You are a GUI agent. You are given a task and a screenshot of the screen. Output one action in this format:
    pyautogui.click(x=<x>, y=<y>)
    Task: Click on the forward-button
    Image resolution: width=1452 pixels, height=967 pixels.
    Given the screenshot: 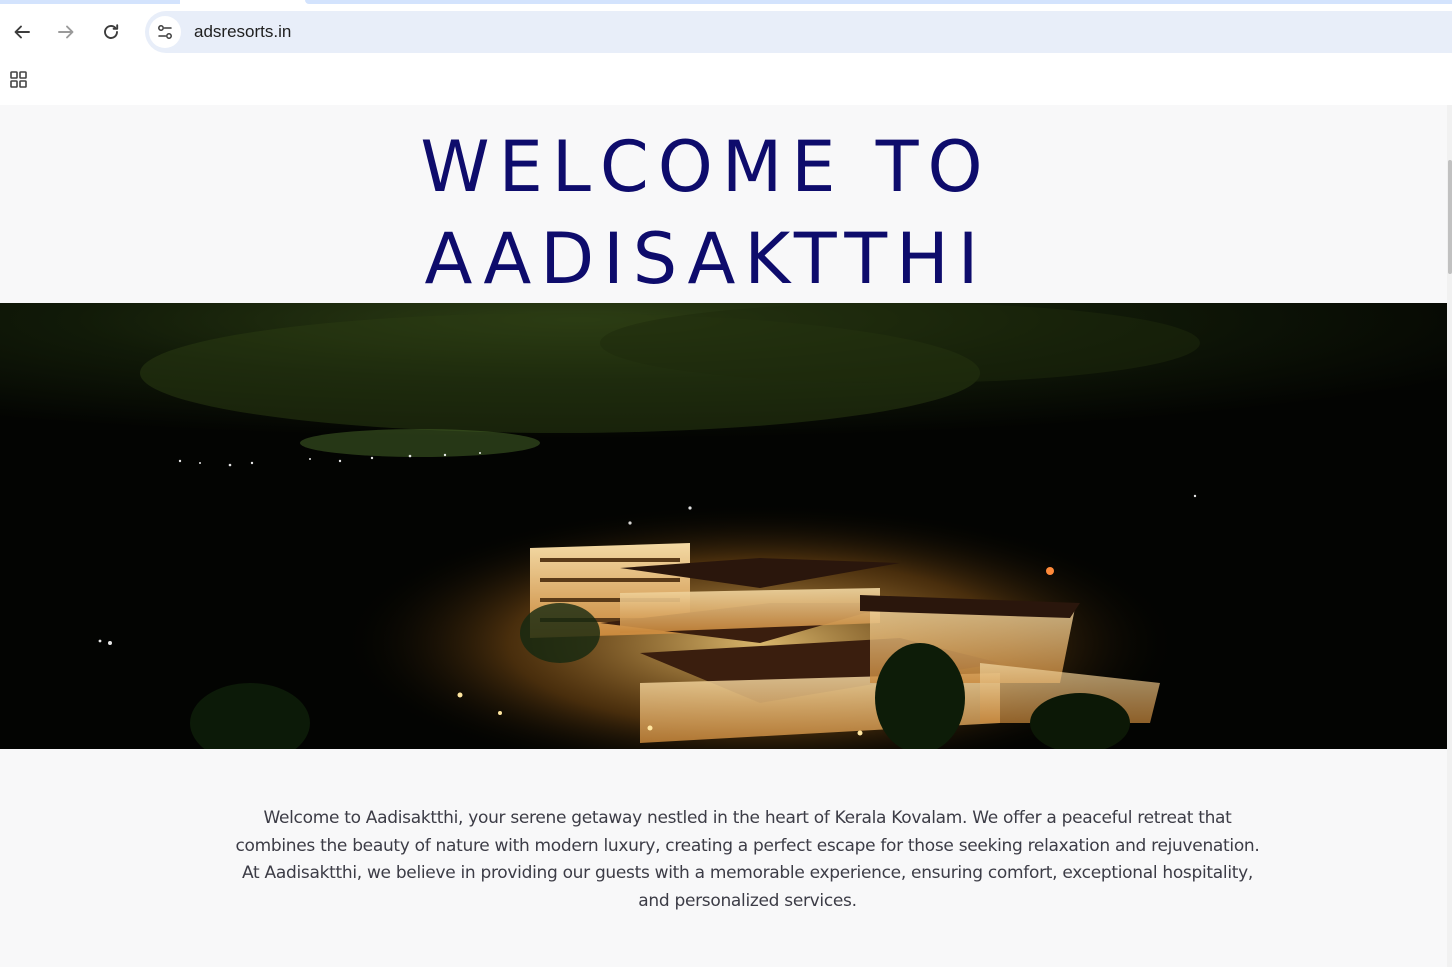 What is the action you would take?
    pyautogui.click(x=66, y=32)
    